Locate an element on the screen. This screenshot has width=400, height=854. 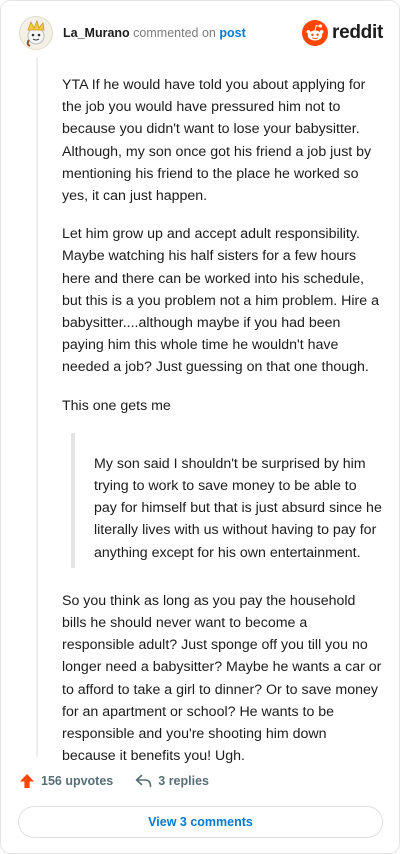
reddit-brand: reddit is located at coordinates (342, 33).